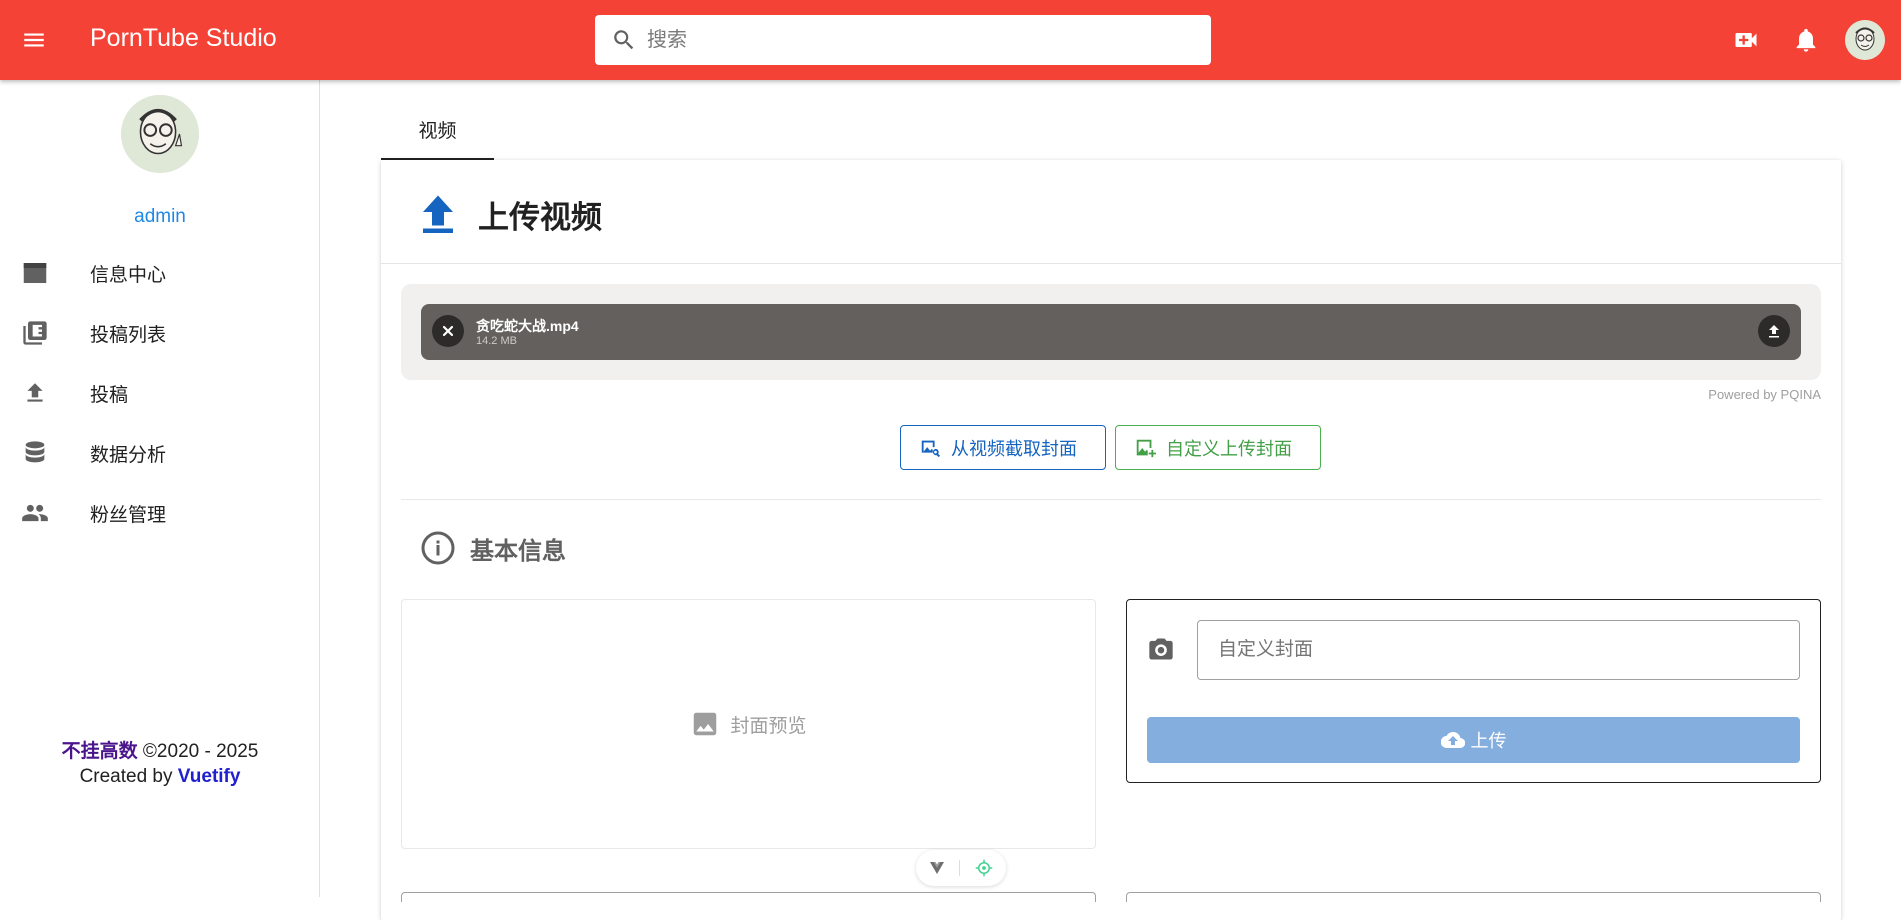 The width and height of the screenshot is (1901, 920). I want to click on dashboard-icon, so click(35, 273).